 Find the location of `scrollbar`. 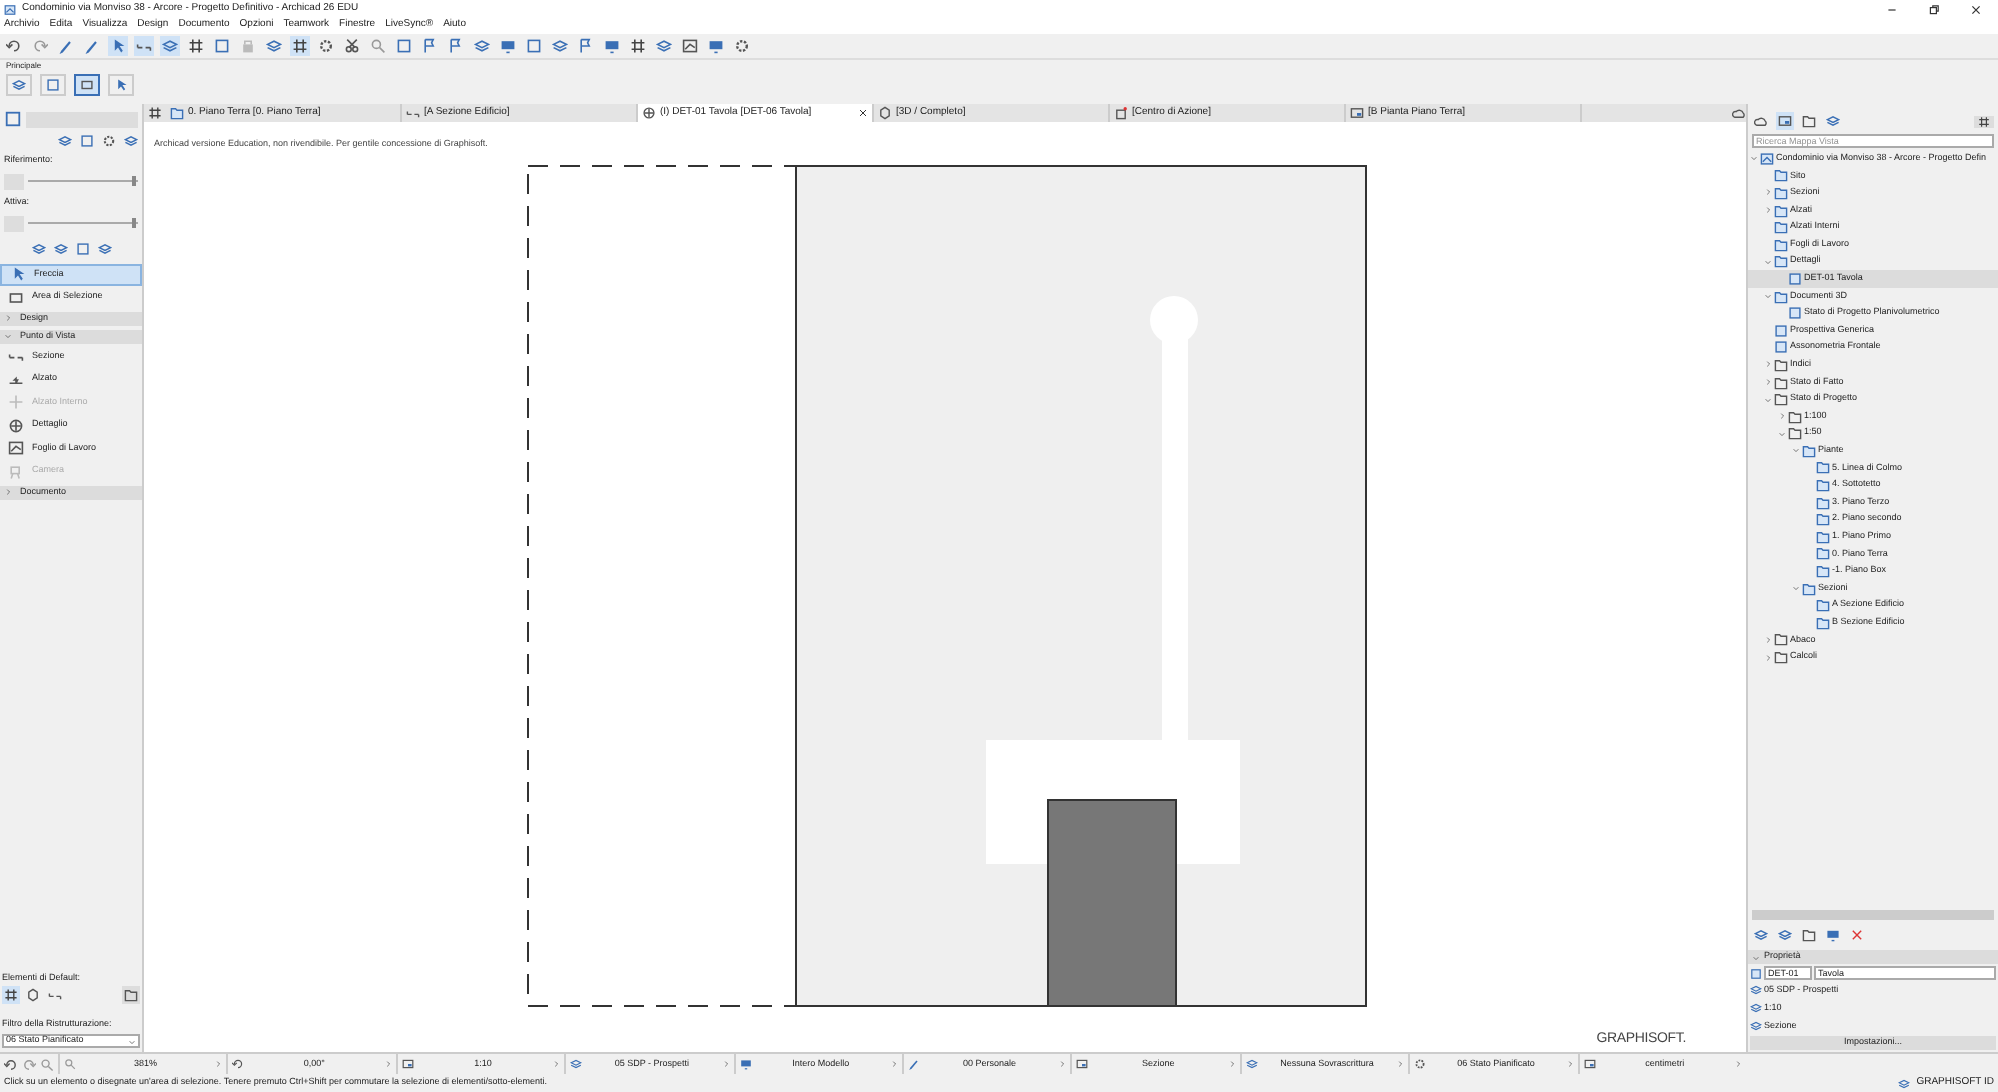

scrollbar is located at coordinates (1873, 915).